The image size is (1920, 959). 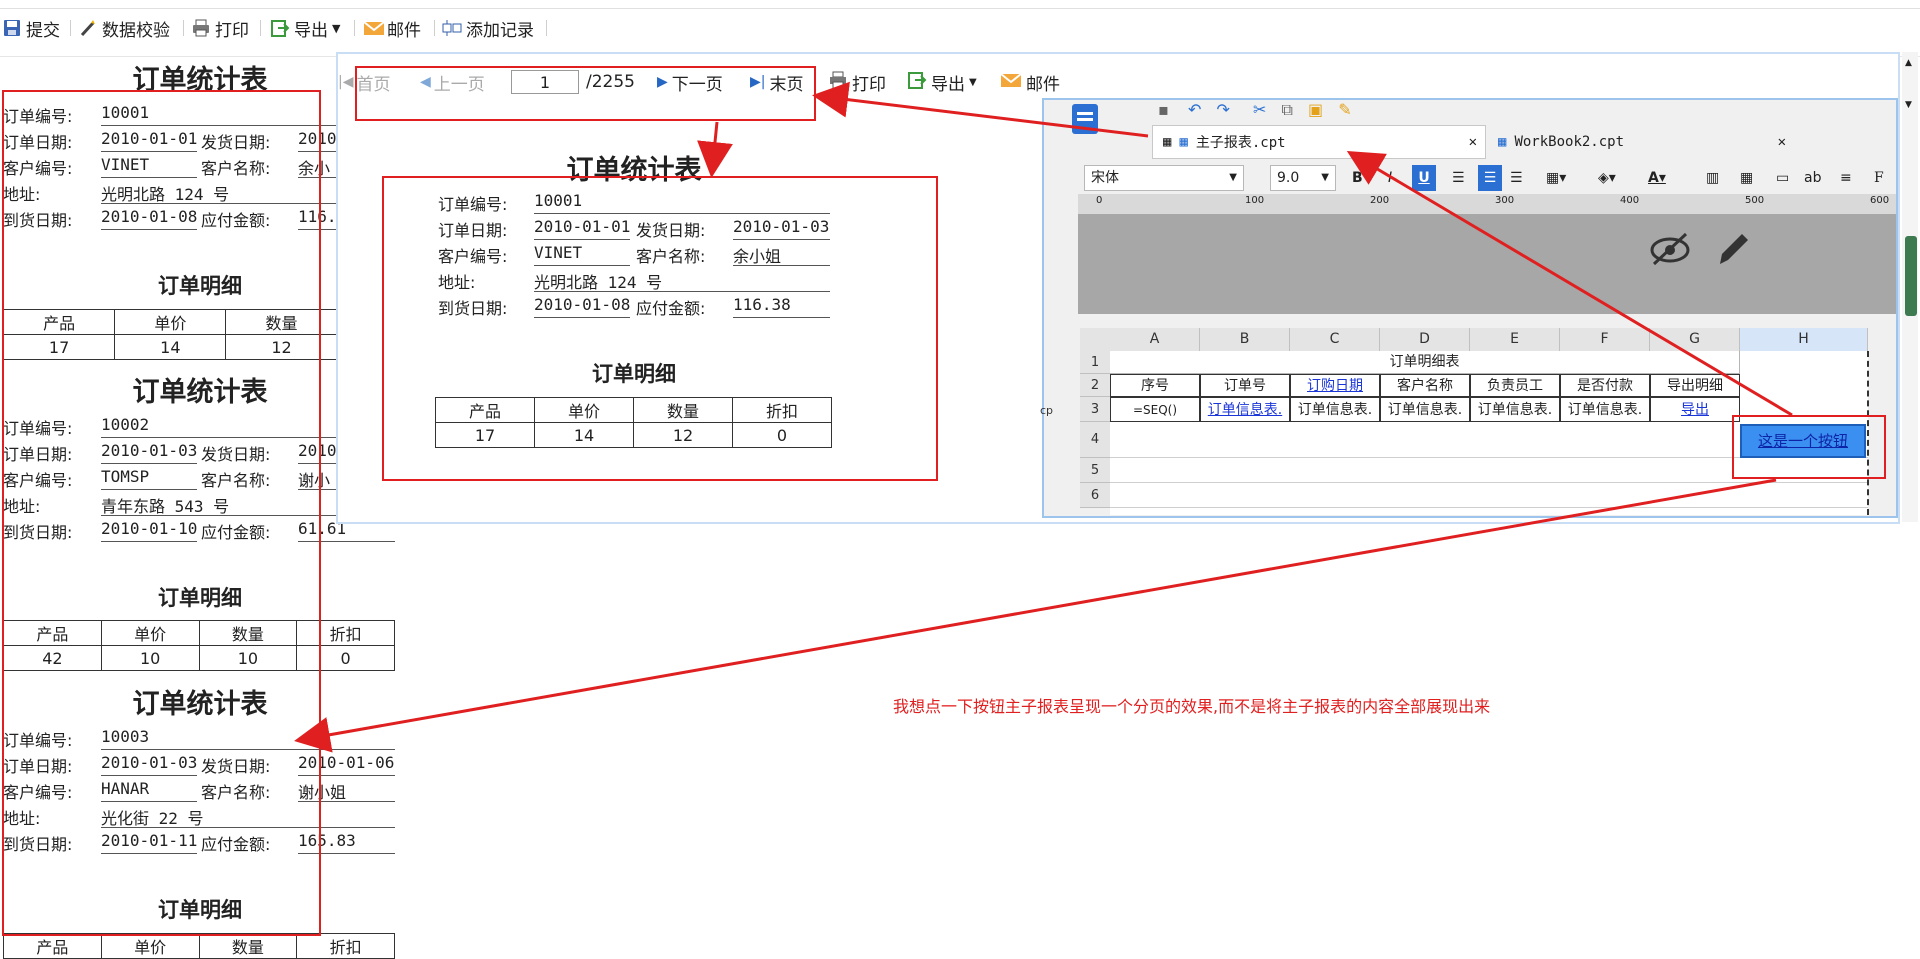 What do you see at coordinates (1569, 283) in the screenshot?
I see `arrow-button-to-tab` at bounding box center [1569, 283].